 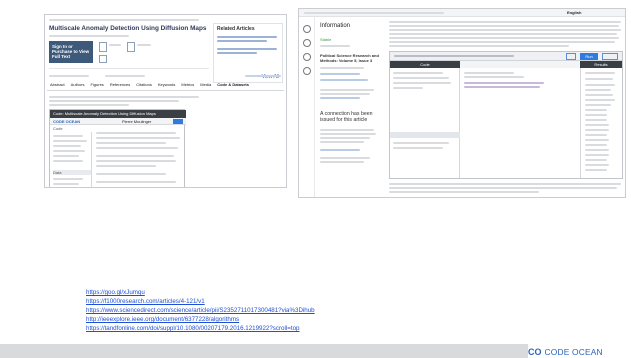 What do you see at coordinates (589, 56) in the screenshot?
I see `run-button: Run` at bounding box center [589, 56].